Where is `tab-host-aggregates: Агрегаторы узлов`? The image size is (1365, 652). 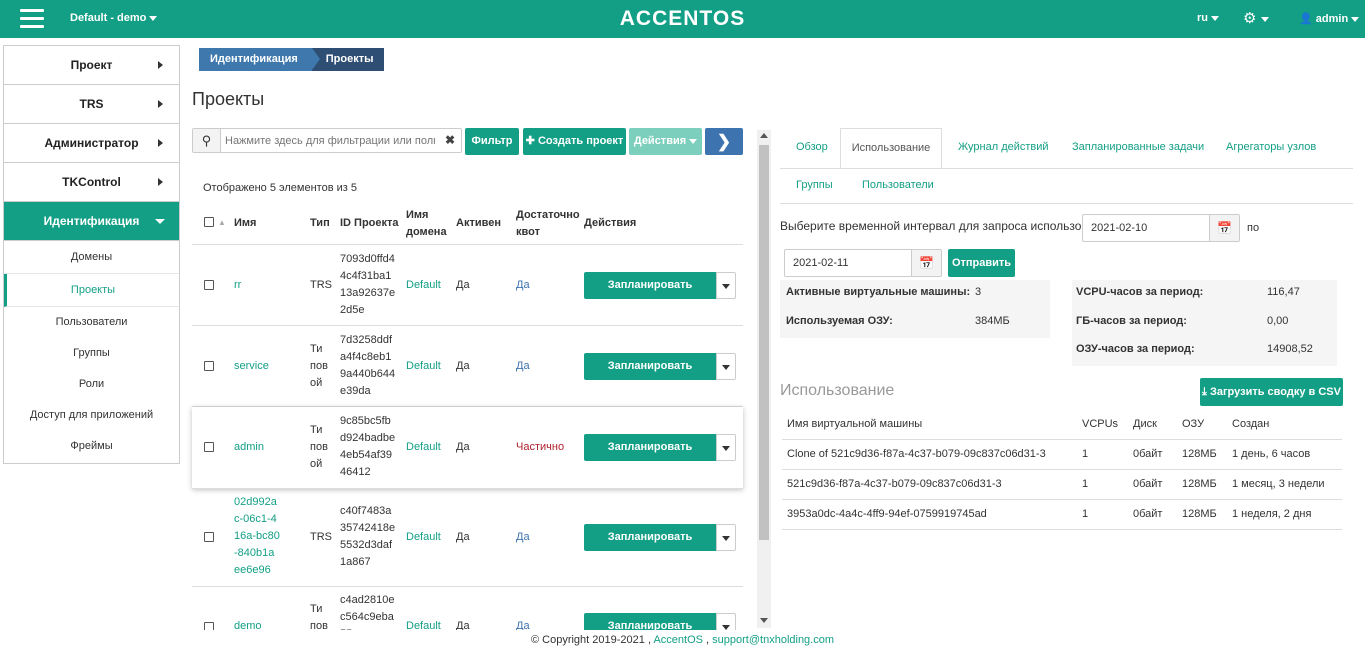
tab-host-aggregates: Агрегаторы узлов is located at coordinates (1271, 147).